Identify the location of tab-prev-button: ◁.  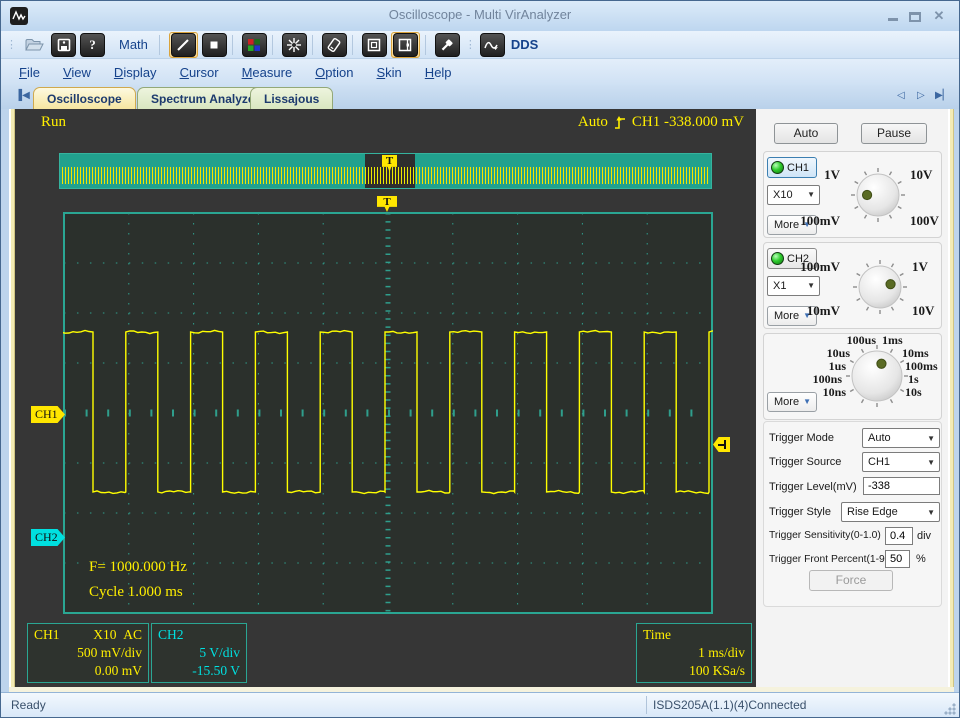
(901, 95).